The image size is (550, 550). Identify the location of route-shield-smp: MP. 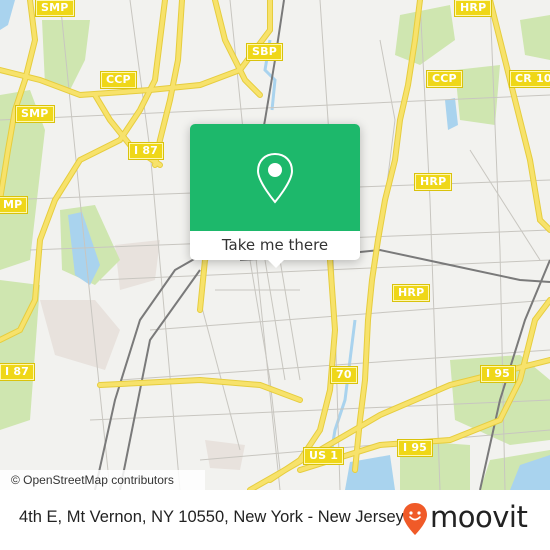
(14, 205).